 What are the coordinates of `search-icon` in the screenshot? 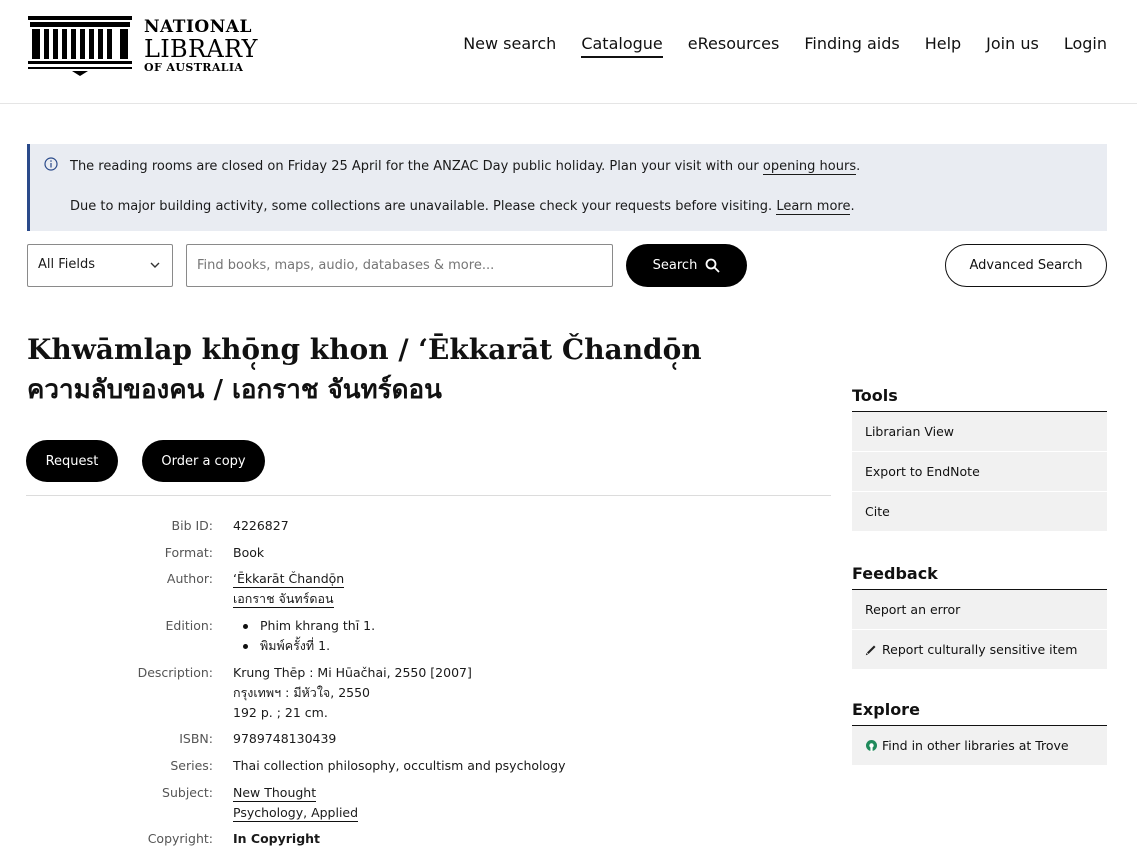 It's located at (712, 265).